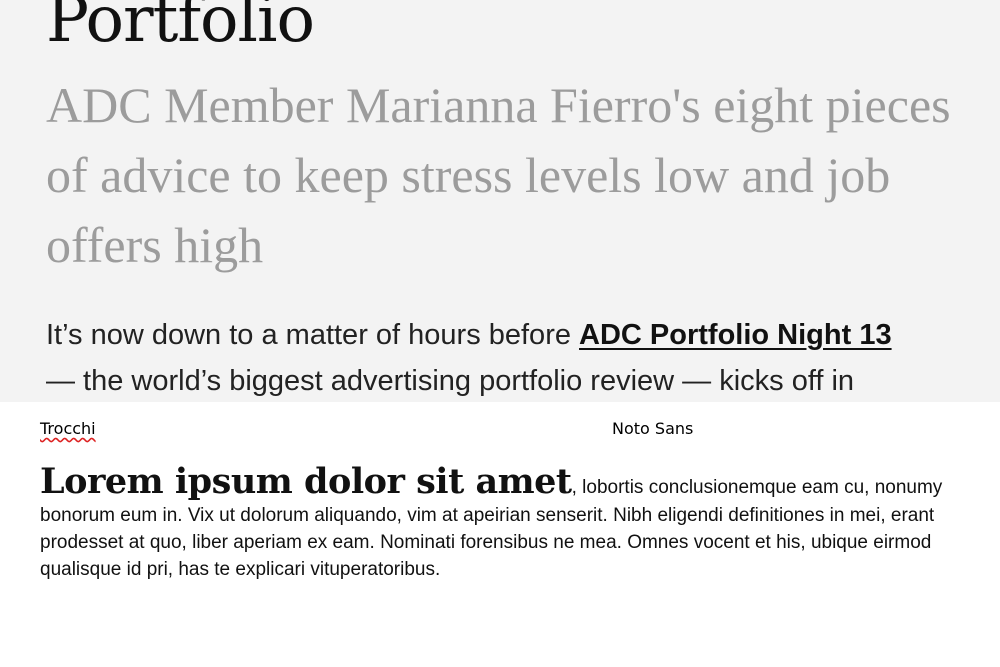 The width and height of the screenshot is (1000, 667). I want to click on font-label-noto-sans: Noto Sans, so click(653, 428).